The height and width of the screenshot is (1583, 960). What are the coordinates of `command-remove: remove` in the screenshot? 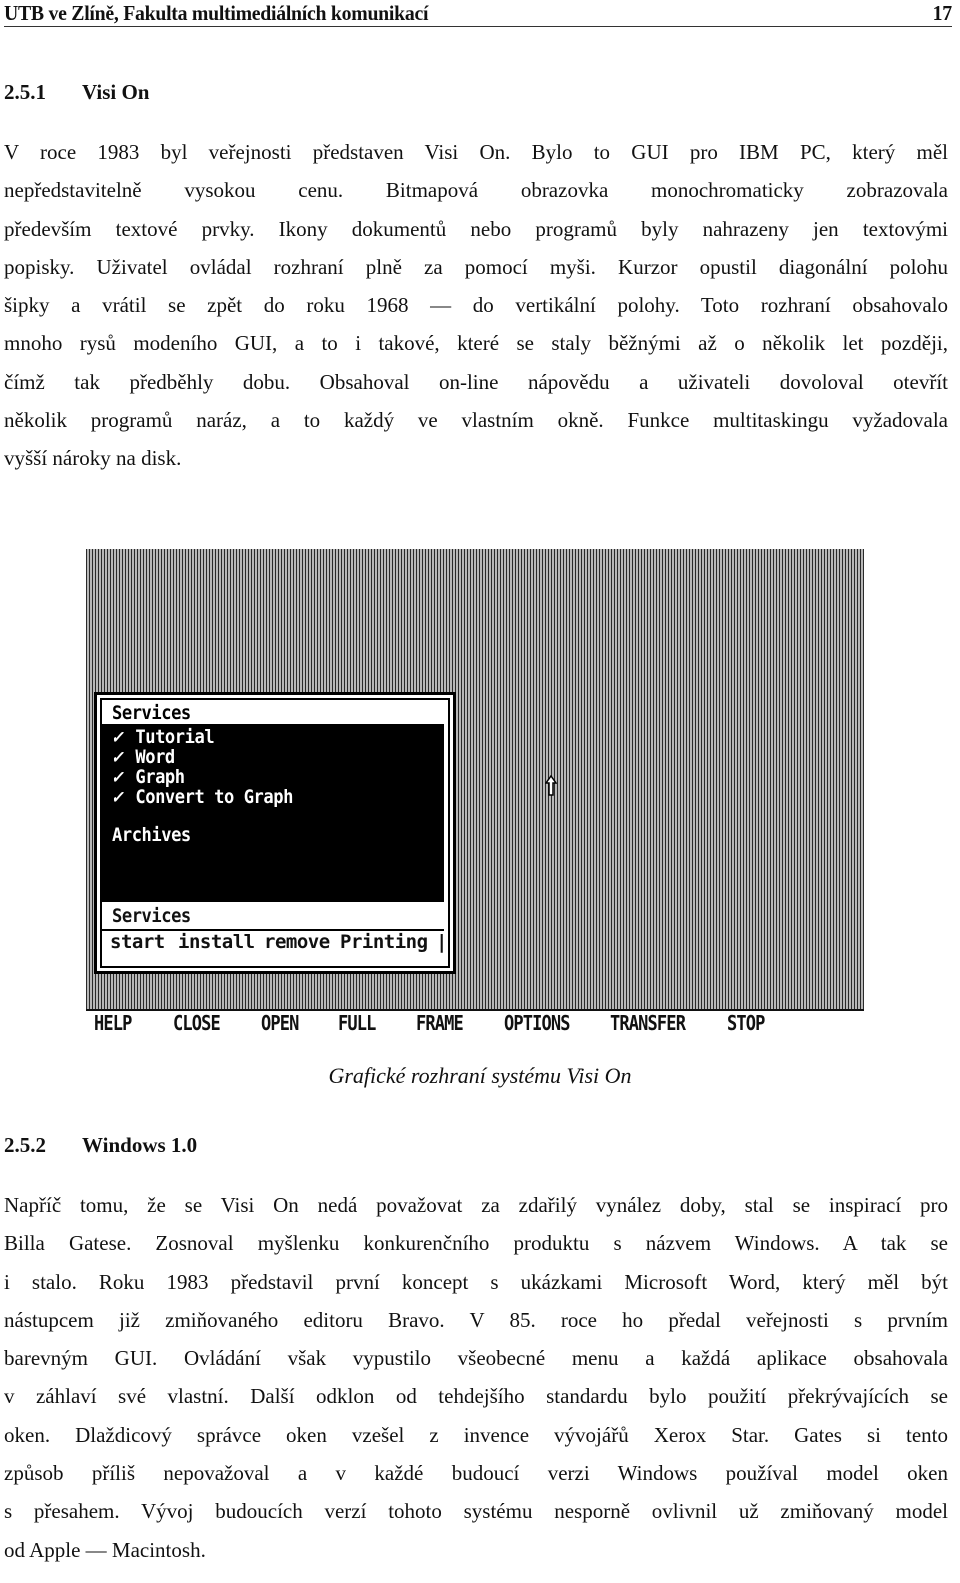 It's located at (297, 942).